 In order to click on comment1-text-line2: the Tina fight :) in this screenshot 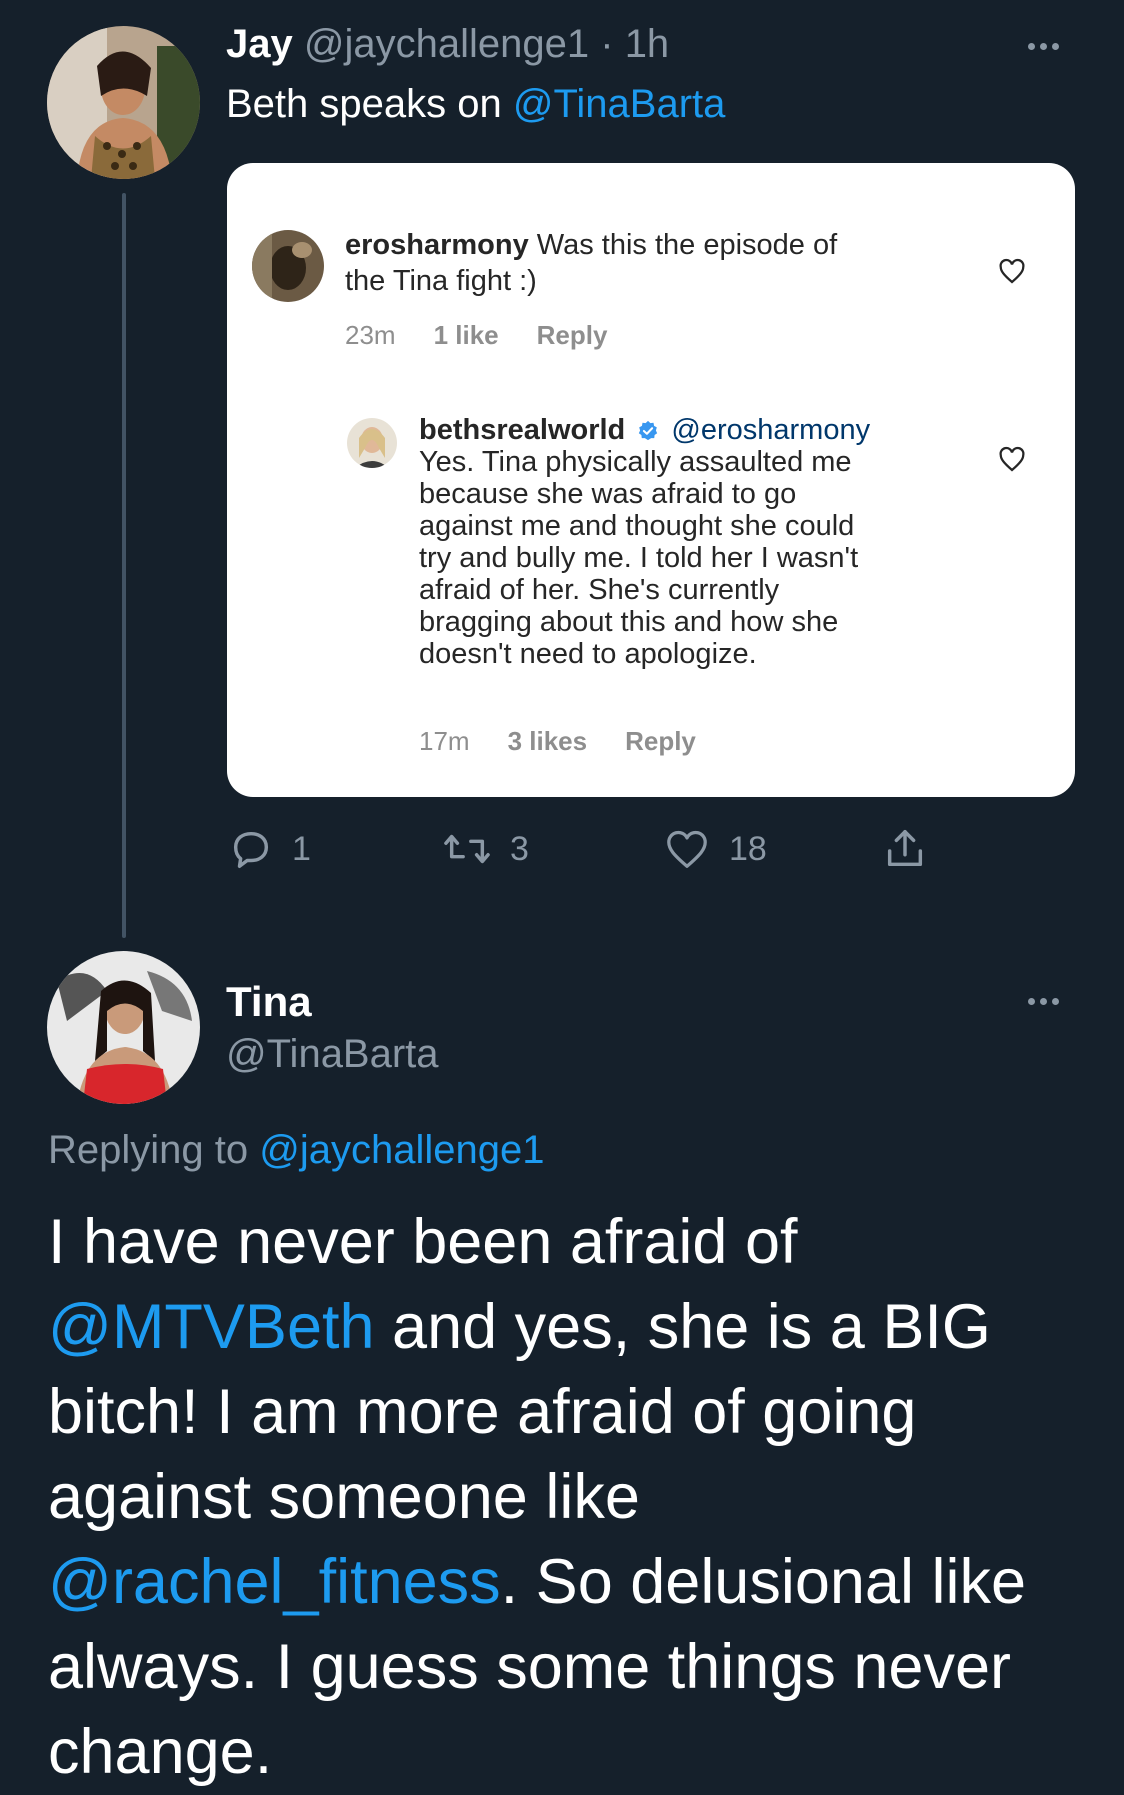, I will do `click(441, 281)`.